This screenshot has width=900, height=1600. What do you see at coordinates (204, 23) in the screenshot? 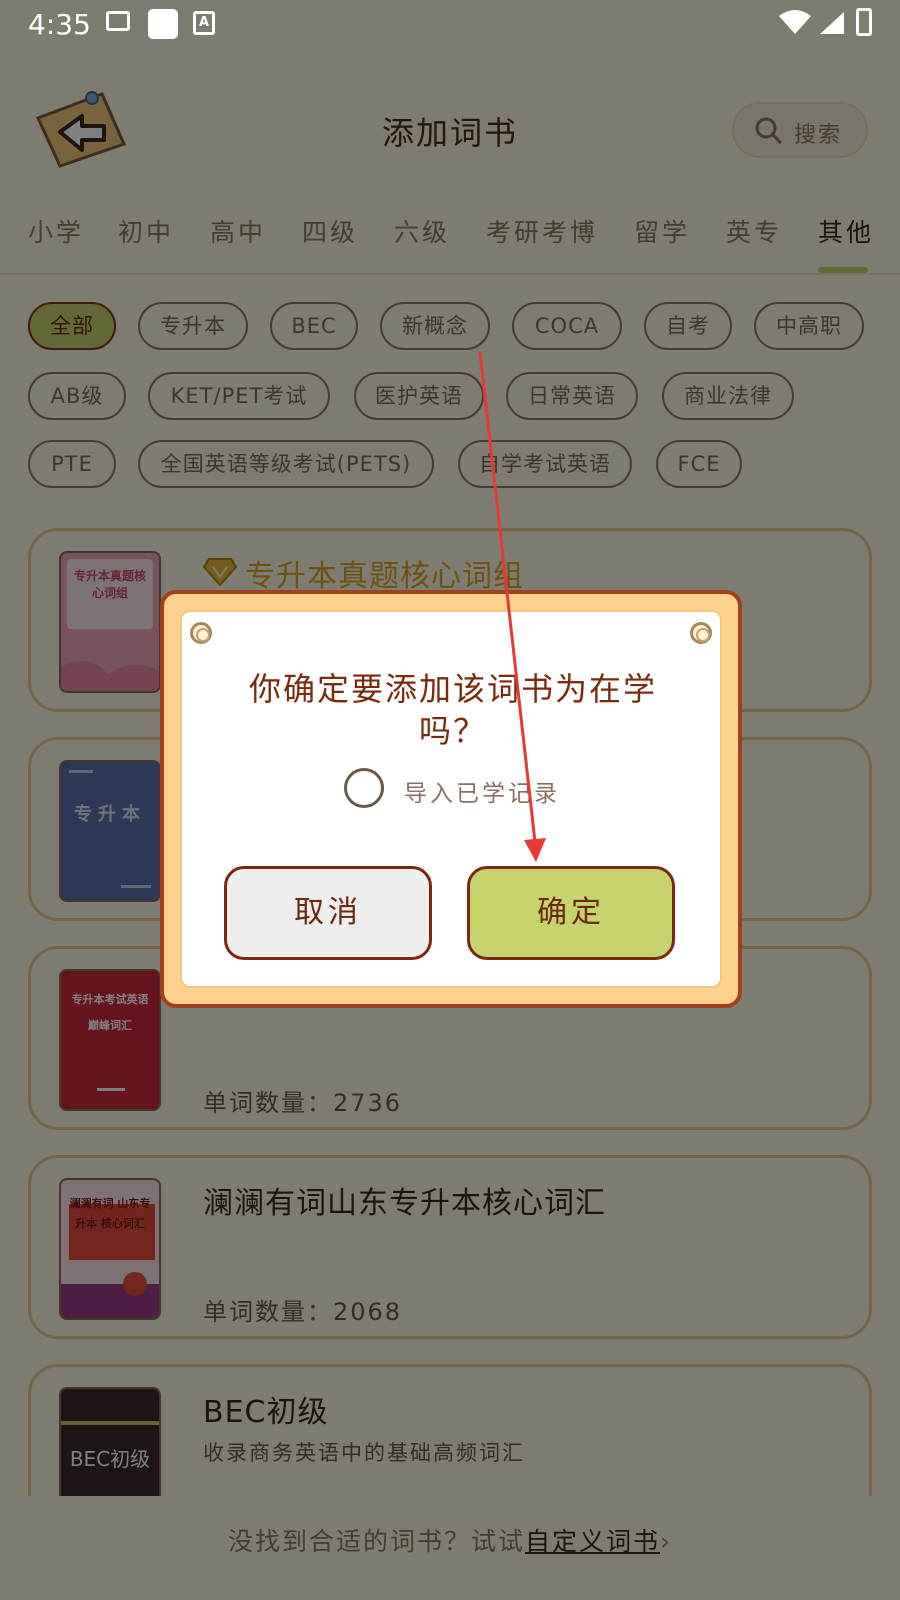
I see `font-notification-icon: A` at bounding box center [204, 23].